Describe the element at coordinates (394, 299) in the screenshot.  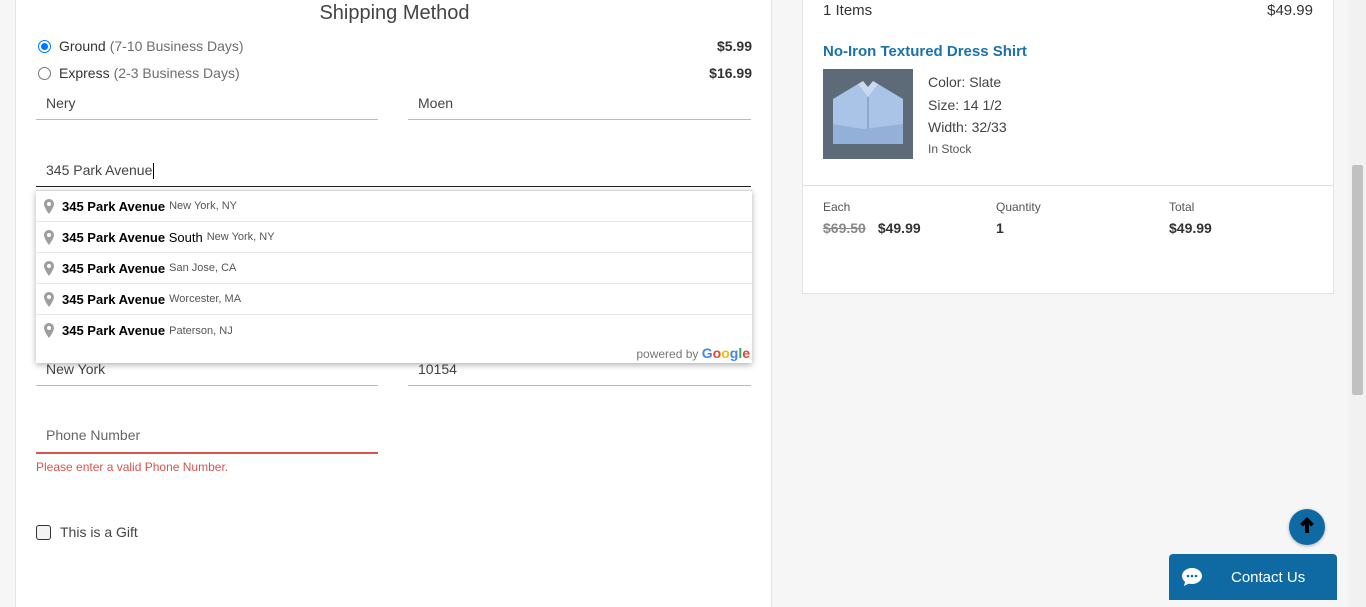
I see `autocomplete-item: 345 Park Avenue Worcester, MA` at that location.